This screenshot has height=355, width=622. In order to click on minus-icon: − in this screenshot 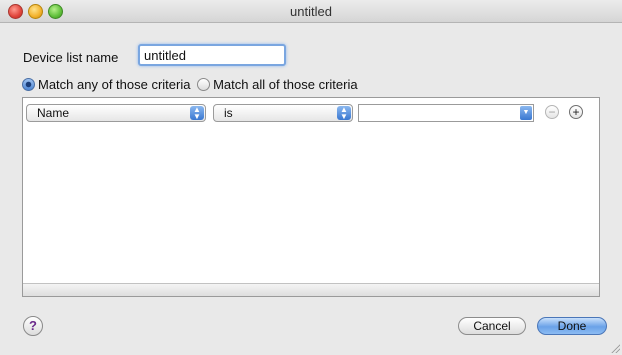, I will do `click(552, 112)`.